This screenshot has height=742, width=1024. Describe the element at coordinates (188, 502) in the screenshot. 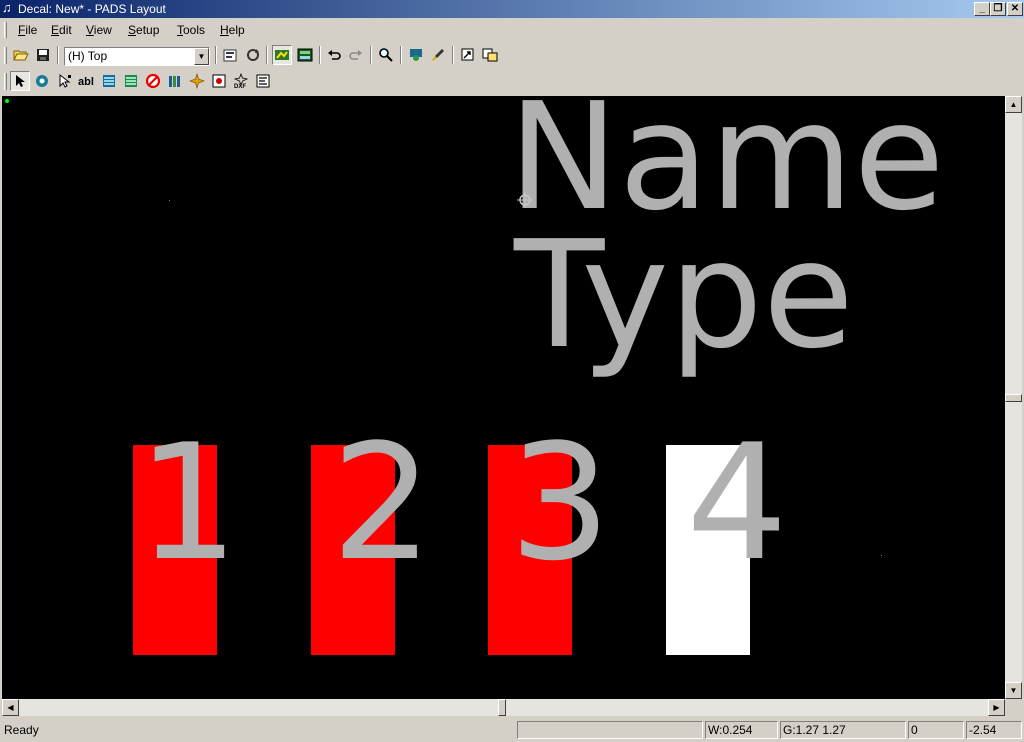

I see `pad-number-1: 1` at that location.